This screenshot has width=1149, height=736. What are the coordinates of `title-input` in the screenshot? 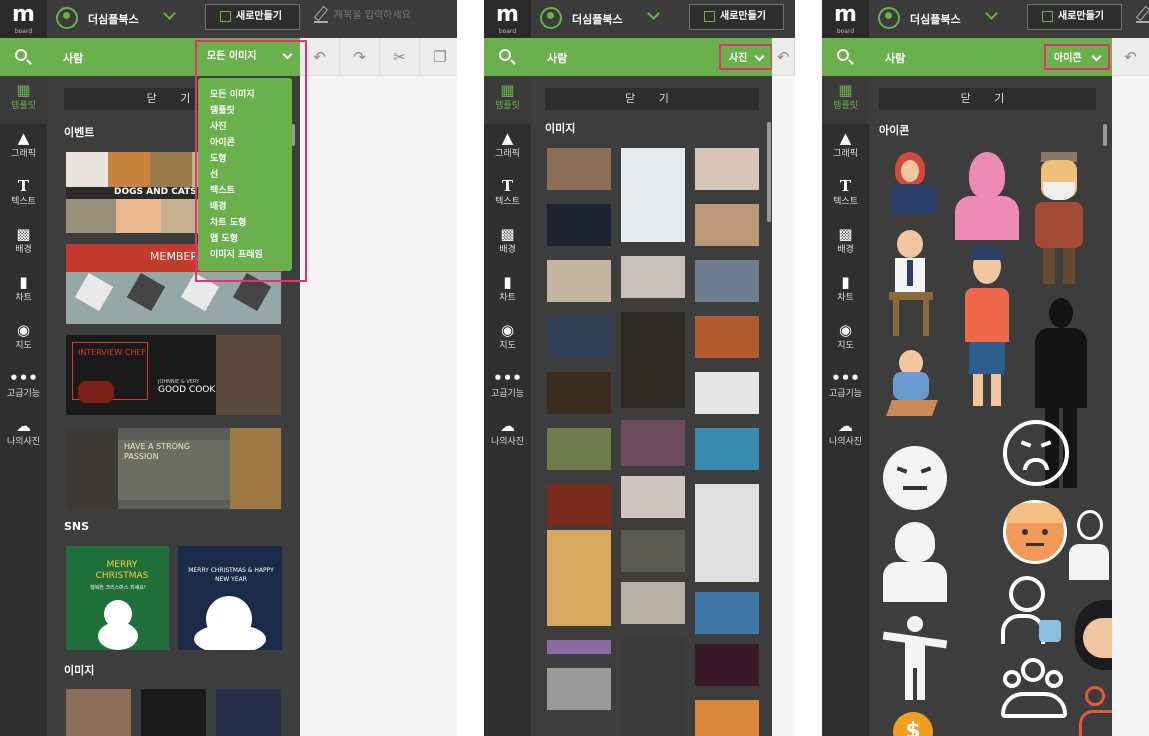 It's located at (394, 15).